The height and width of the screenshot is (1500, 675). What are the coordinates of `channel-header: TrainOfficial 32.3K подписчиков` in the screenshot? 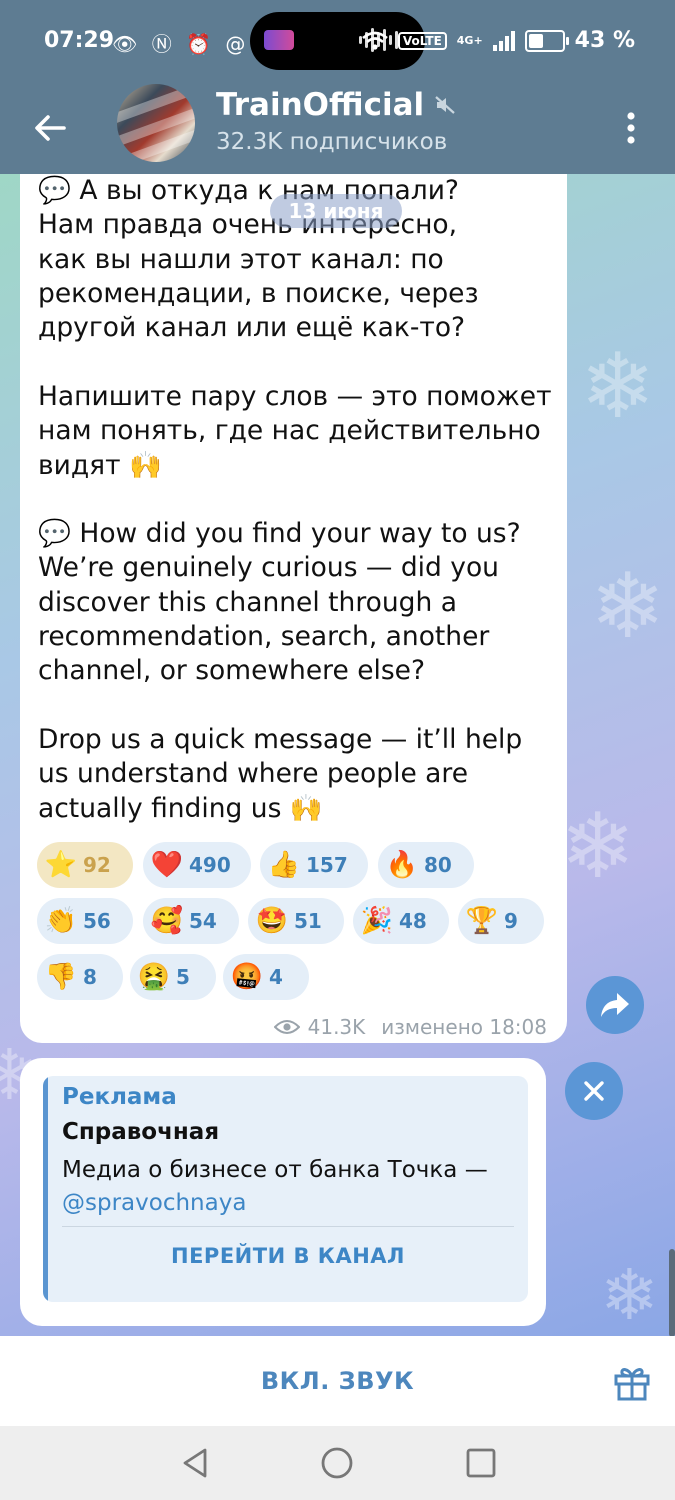 It's located at (337, 129).